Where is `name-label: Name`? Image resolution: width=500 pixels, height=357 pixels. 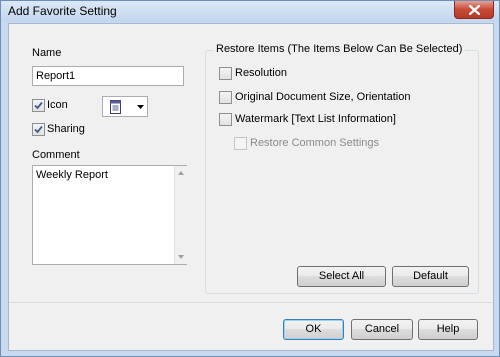
name-label: Name is located at coordinates (47, 53).